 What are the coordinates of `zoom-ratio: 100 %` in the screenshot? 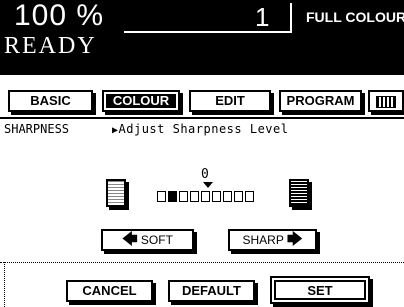 It's located at (59, 16).